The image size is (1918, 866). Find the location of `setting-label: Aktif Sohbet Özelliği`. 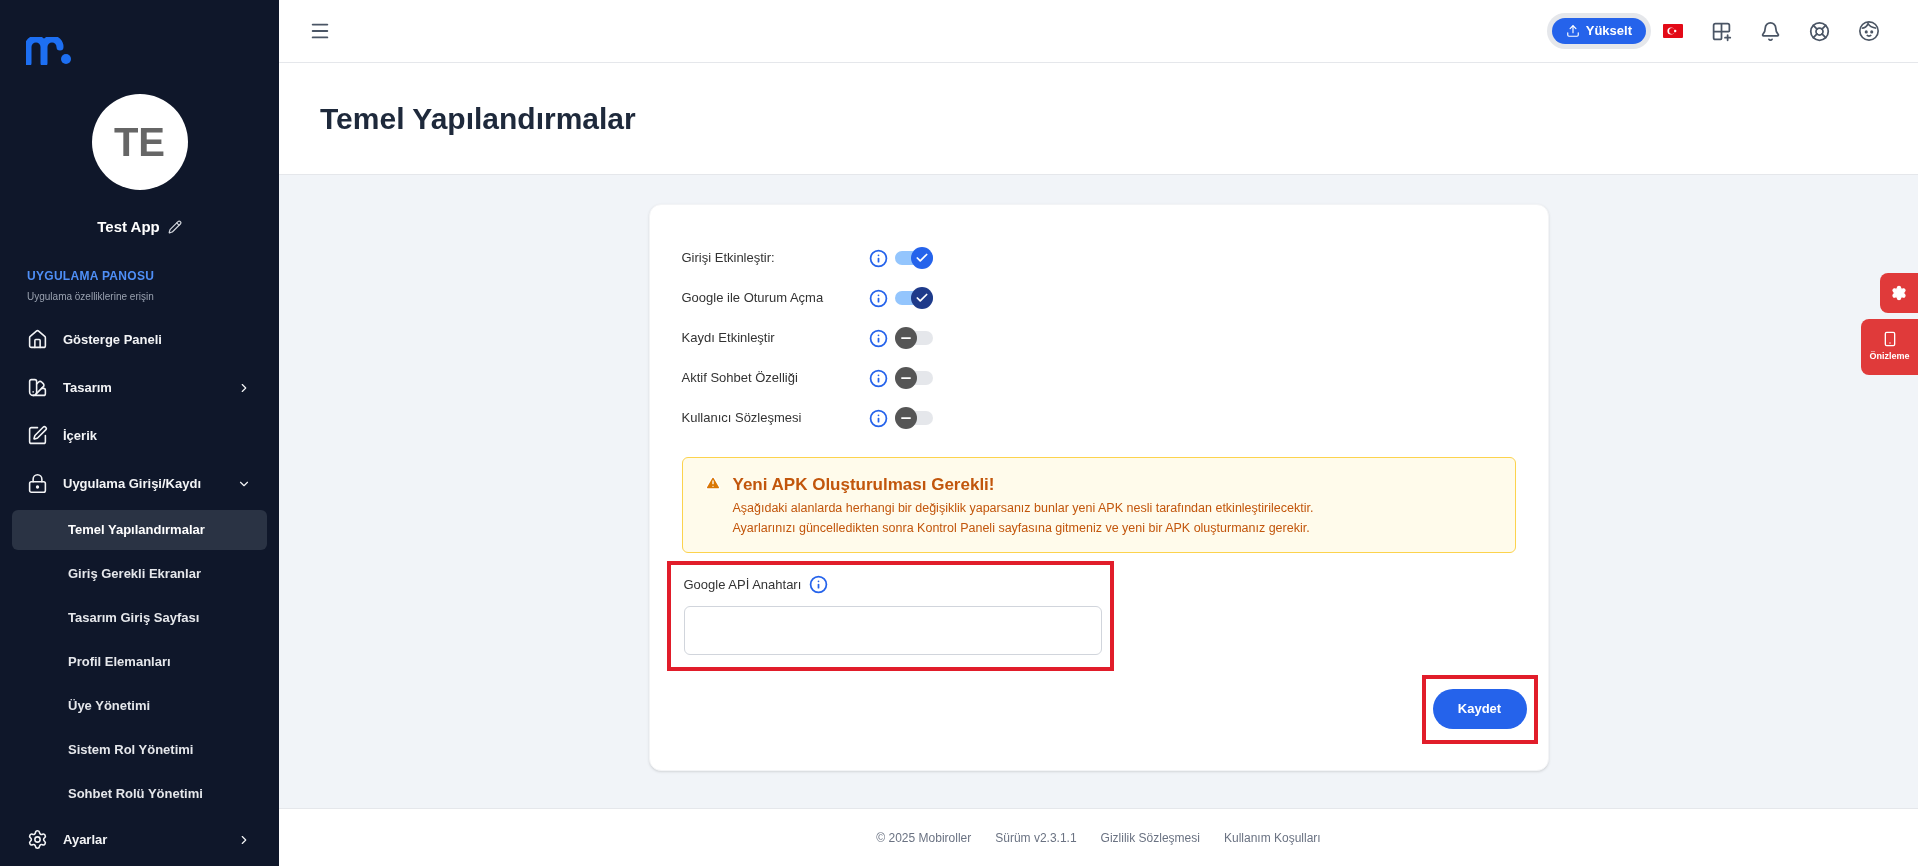

setting-label: Aktif Sohbet Özelliği is located at coordinates (740, 378).